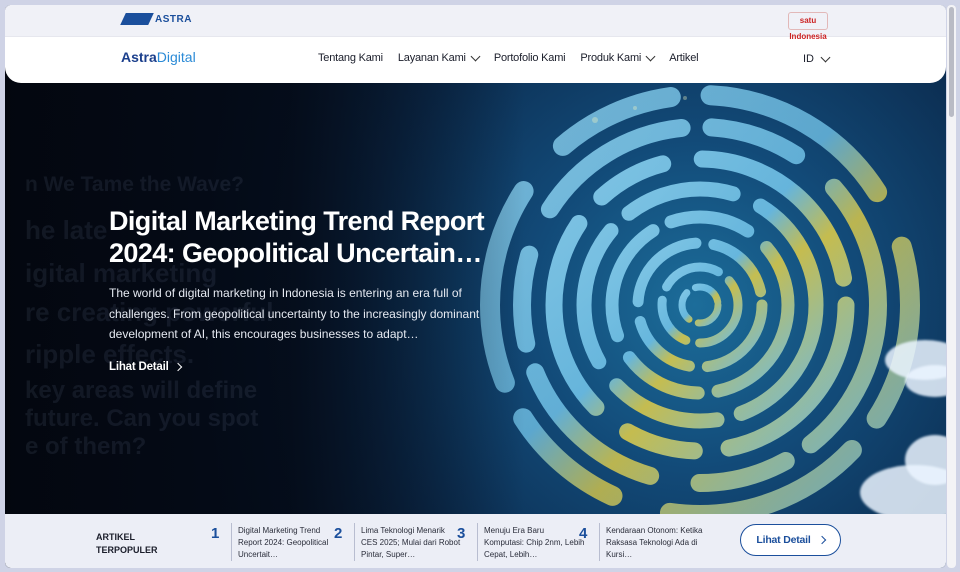  I want to click on article-rank: 4, so click(583, 533).